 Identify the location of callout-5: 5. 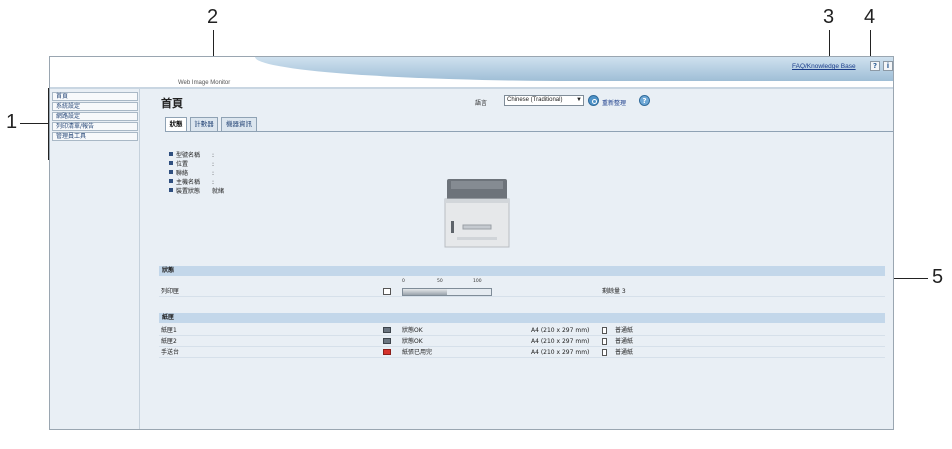
(938, 277).